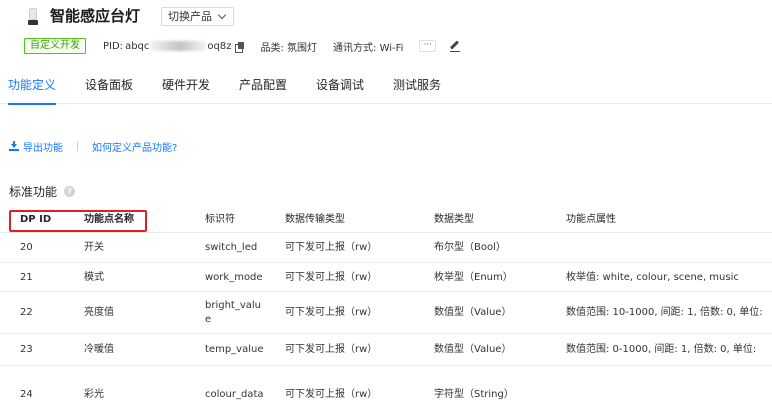  Describe the element at coordinates (231, 247) in the screenshot. I see `cell-identifier: switch_led` at that location.